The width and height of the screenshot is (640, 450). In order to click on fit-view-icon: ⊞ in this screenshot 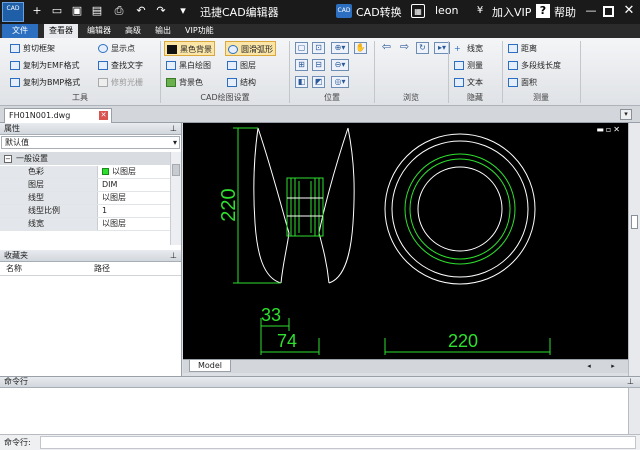, I will do `click(301, 65)`.